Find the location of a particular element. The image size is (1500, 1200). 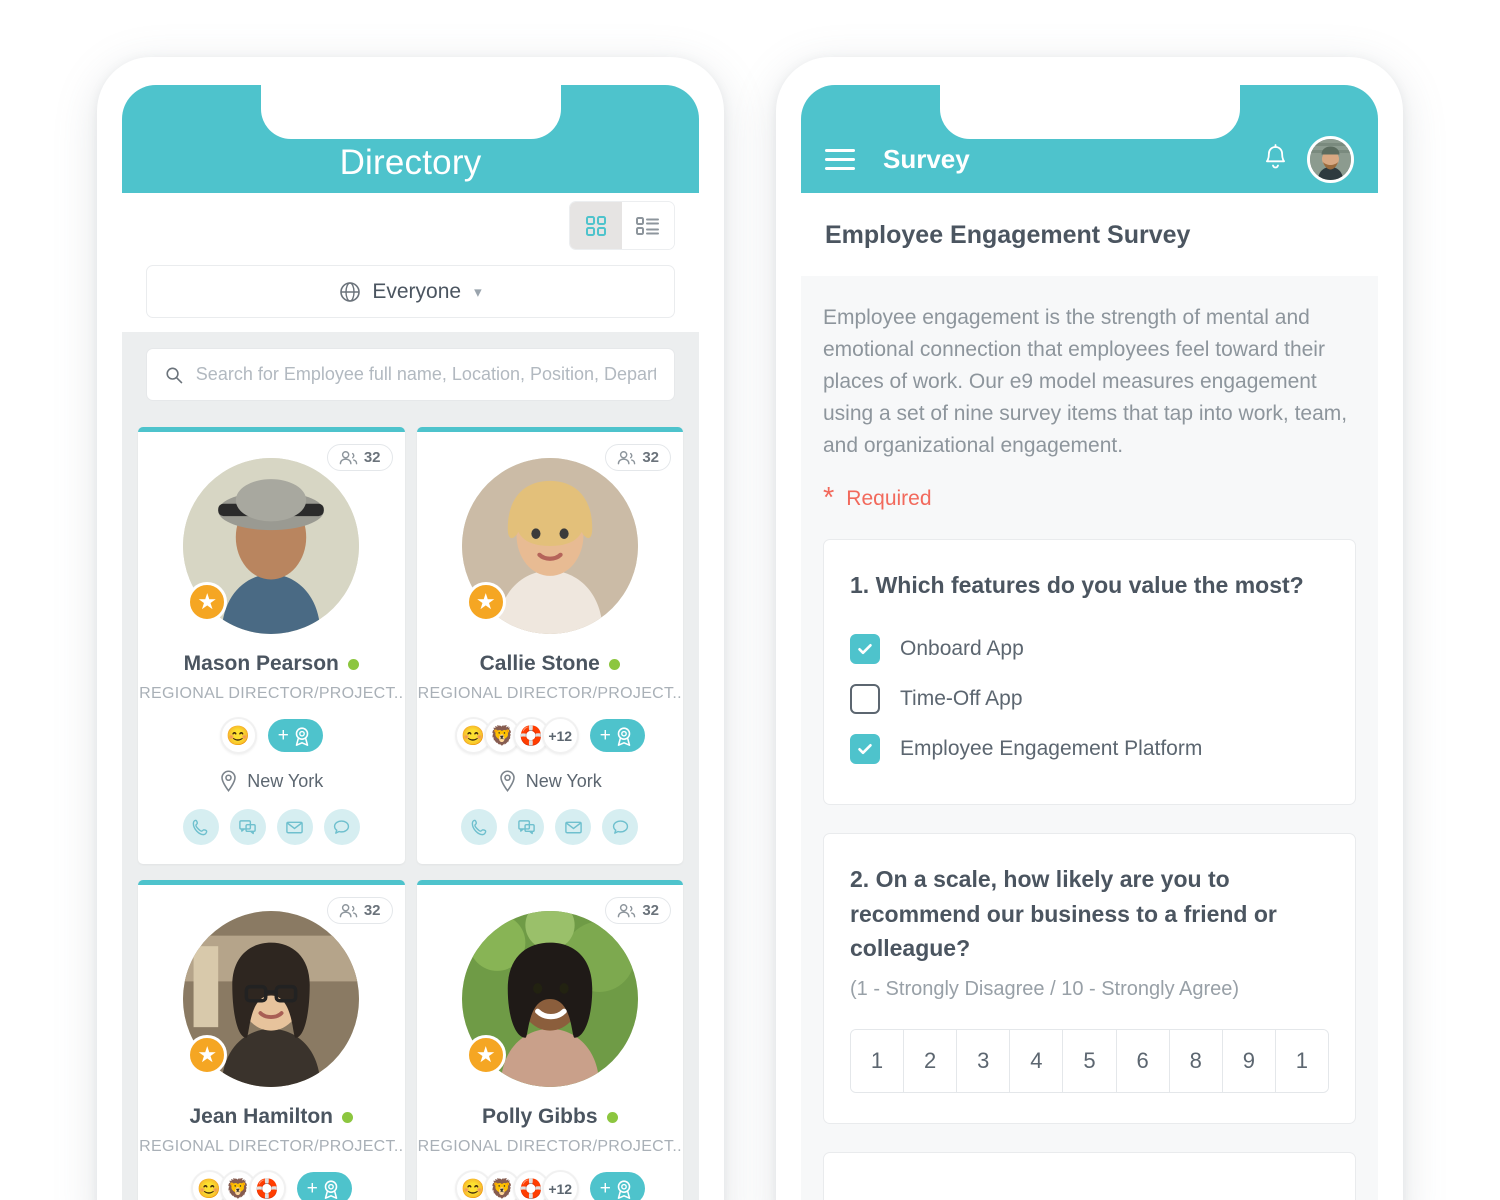

filter-bar: Everyone ▾ is located at coordinates (410, 298).